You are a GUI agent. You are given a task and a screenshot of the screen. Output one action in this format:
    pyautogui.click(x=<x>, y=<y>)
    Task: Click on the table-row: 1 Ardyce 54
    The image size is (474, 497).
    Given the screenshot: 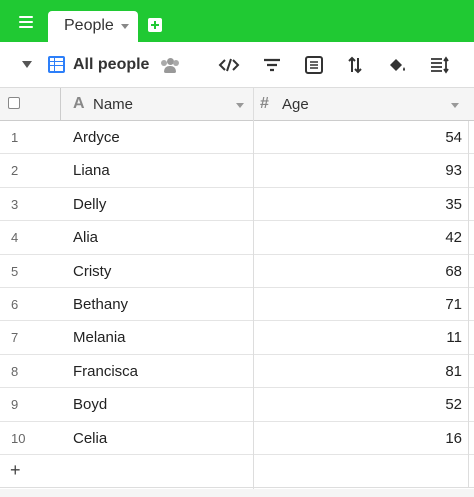 What is the action you would take?
    pyautogui.click(x=237, y=138)
    